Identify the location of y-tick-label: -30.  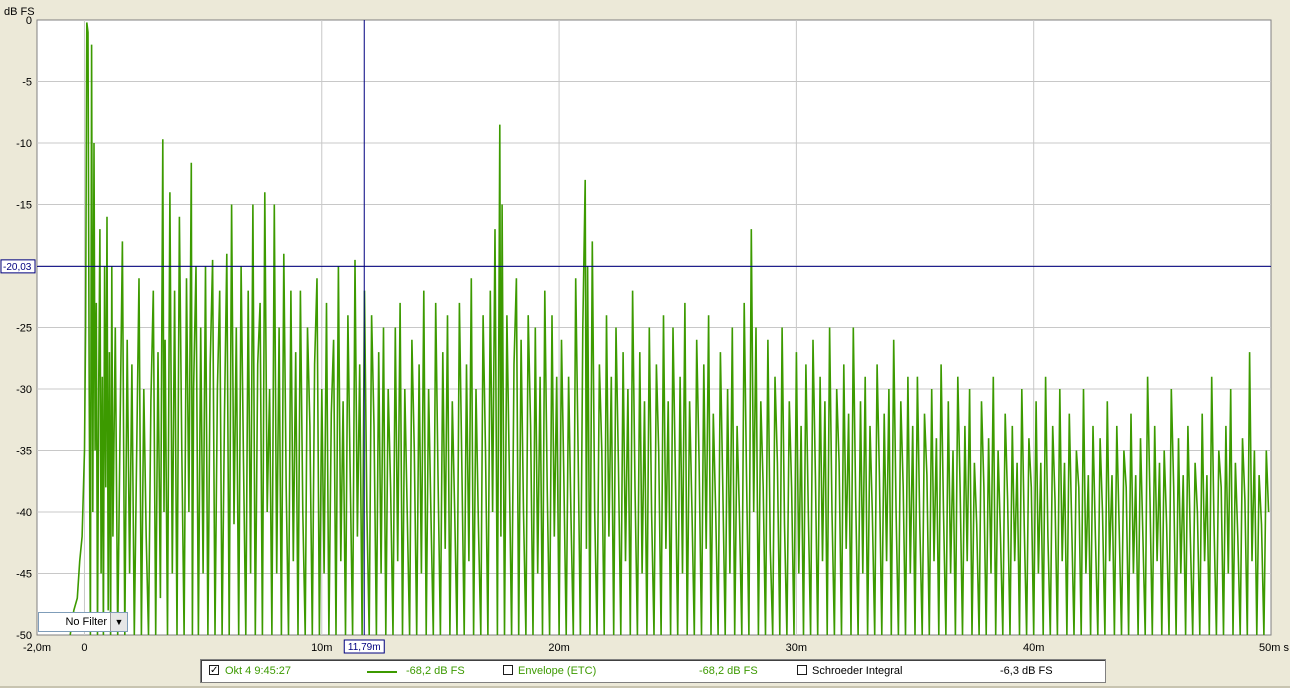
(24, 390).